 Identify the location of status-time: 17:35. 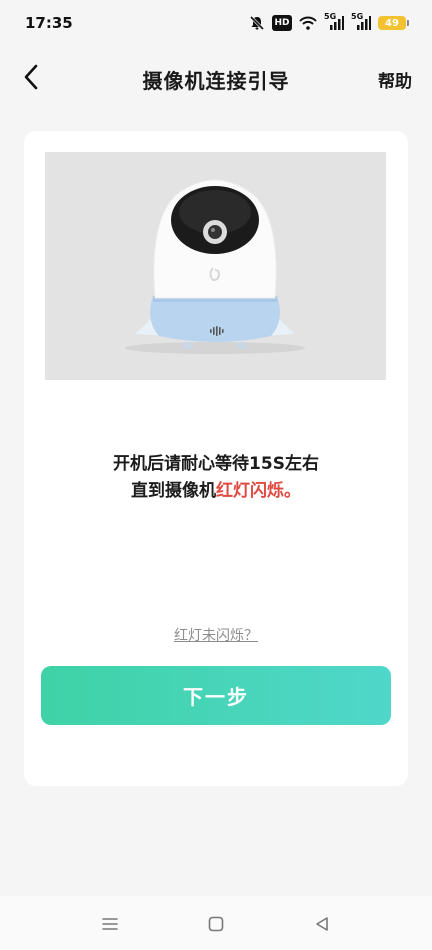
(49, 23).